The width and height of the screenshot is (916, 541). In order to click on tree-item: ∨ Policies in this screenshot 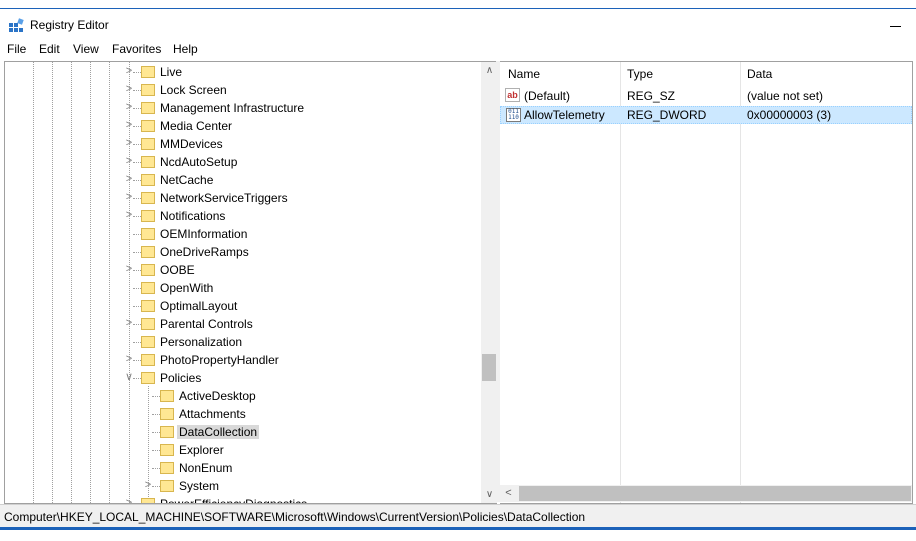, I will do `click(243, 378)`.